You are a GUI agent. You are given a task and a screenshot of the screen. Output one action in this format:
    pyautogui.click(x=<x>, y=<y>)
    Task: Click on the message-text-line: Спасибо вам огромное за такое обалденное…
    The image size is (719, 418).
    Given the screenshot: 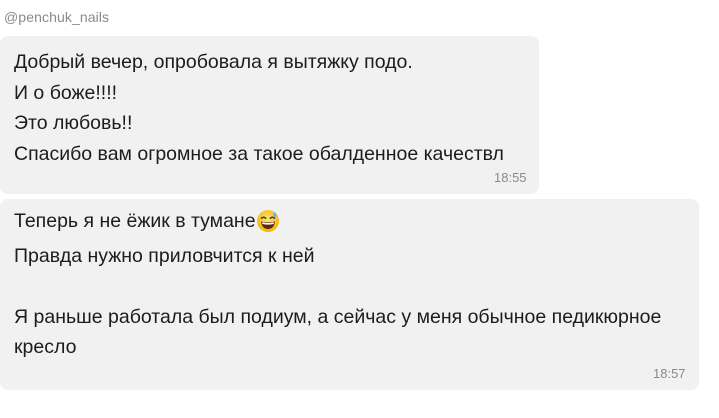 What is the action you would take?
    pyautogui.click(x=259, y=154)
    